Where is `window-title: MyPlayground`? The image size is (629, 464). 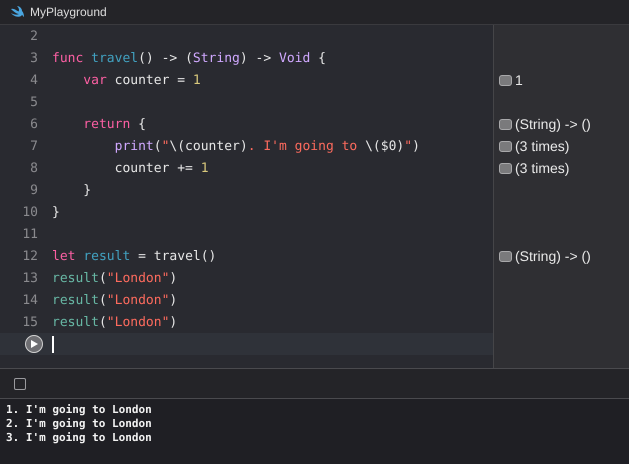 window-title: MyPlayground is located at coordinates (68, 12).